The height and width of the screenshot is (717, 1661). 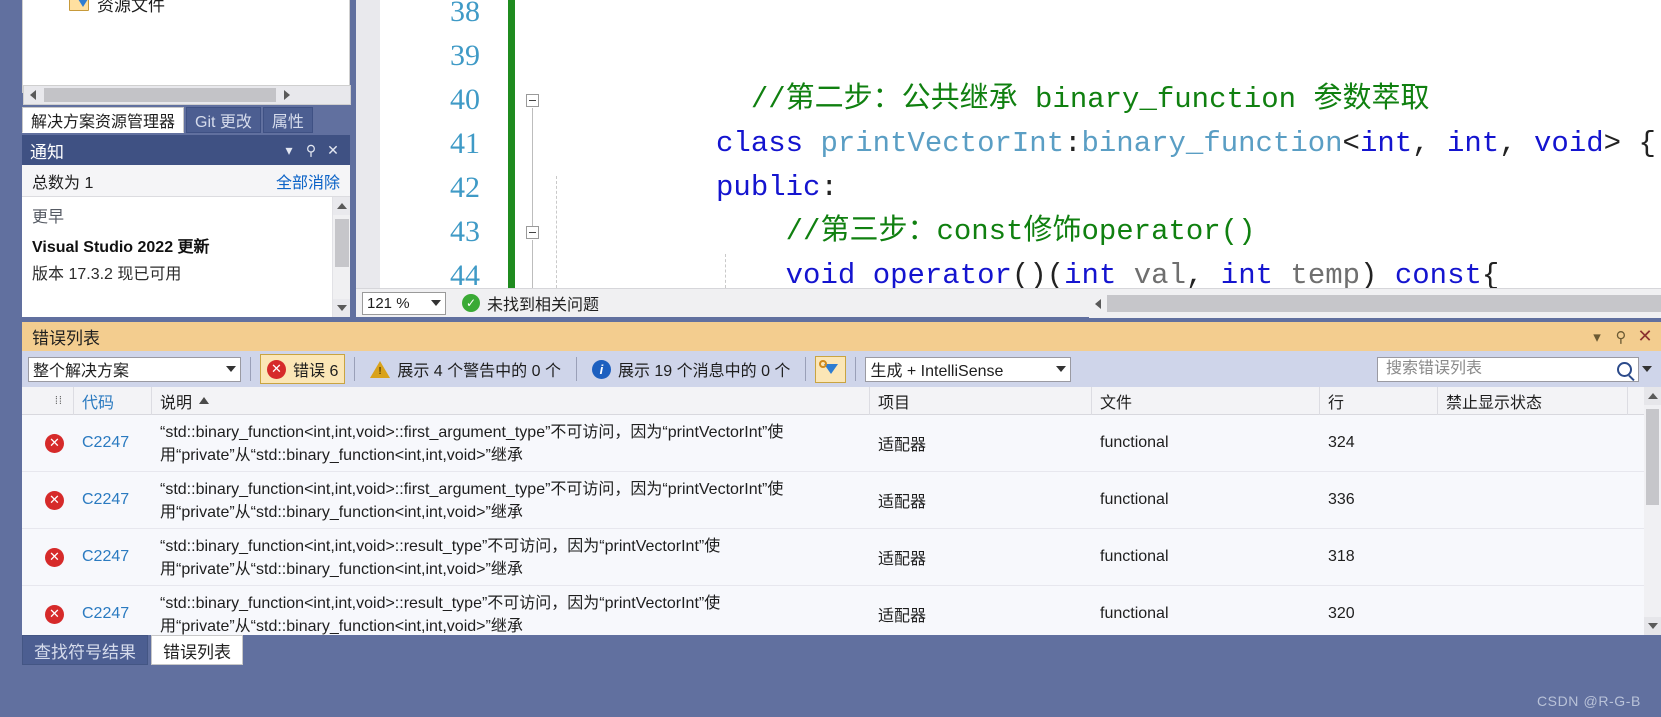 I want to click on tab-solution-explorer: 解决方案资源管理器, so click(x=103, y=120).